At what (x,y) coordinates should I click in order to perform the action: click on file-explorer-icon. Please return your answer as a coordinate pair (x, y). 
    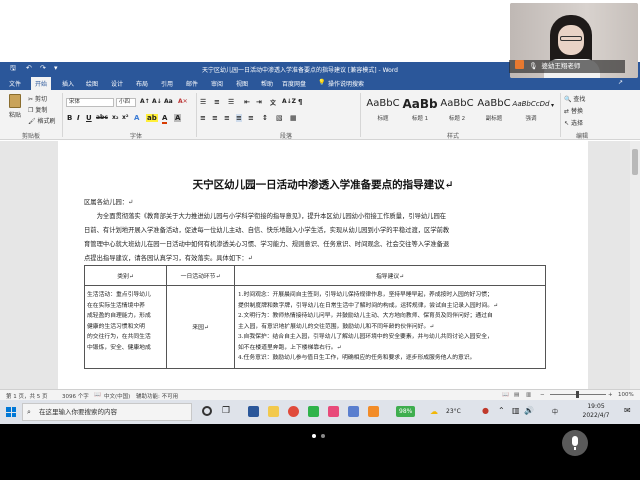
    Looking at the image, I should click on (273, 411).